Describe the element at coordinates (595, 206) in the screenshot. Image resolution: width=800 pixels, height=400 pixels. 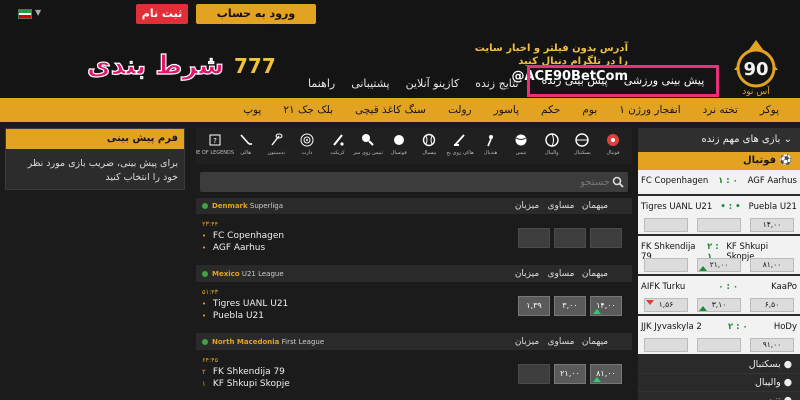
I see `odds-column-header: میهمان` at that location.